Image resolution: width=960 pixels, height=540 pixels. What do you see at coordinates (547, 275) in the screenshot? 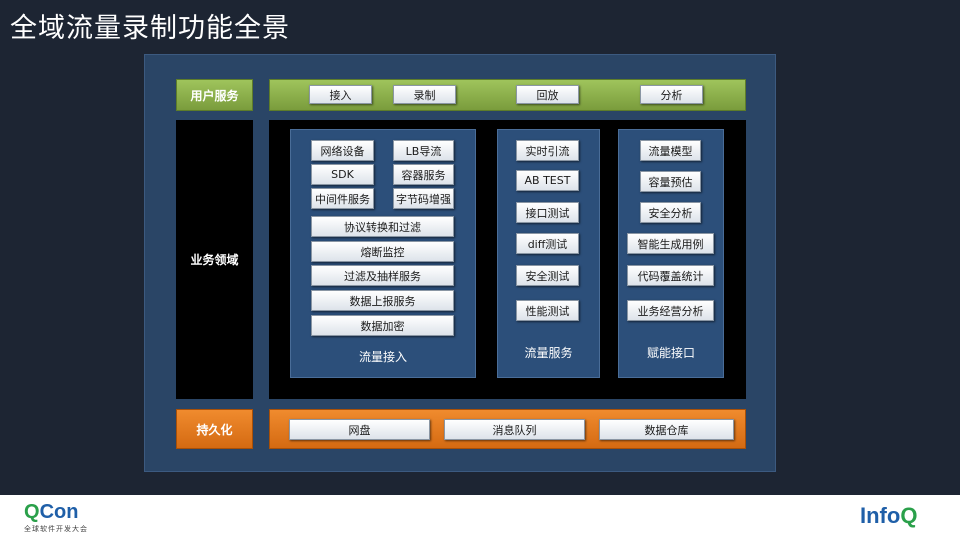
I see `security-test-item: 安全测试` at bounding box center [547, 275].